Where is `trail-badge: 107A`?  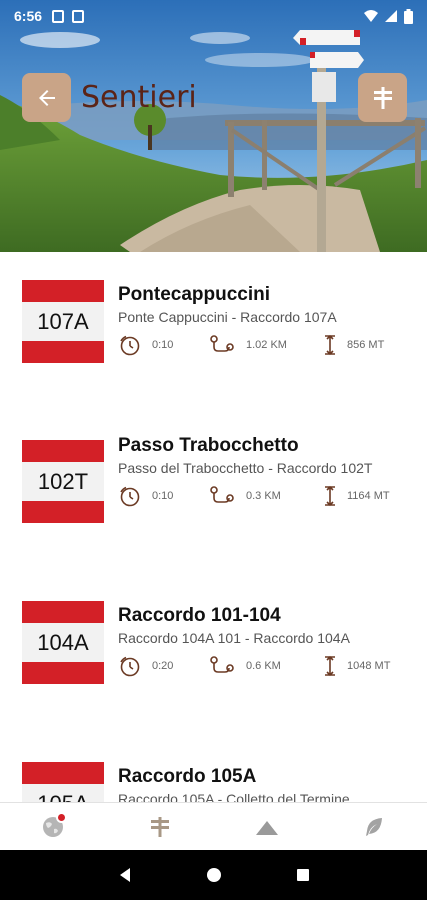
trail-badge: 107A is located at coordinates (63, 321).